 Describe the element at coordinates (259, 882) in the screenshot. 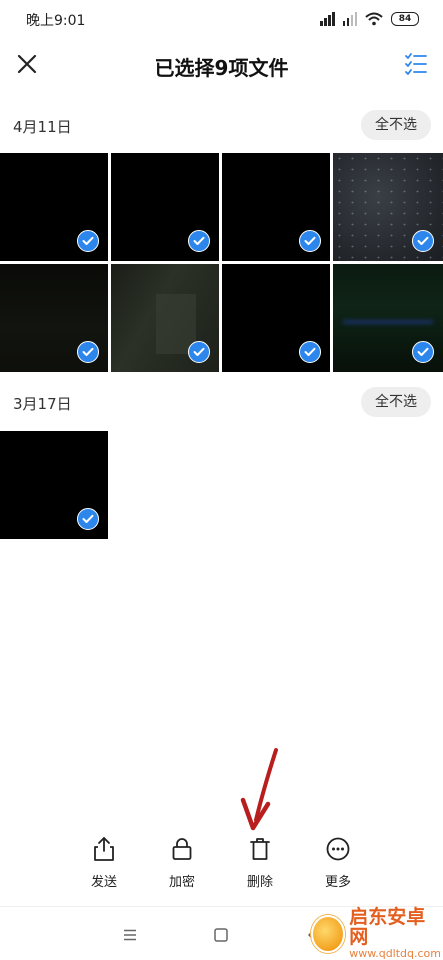

I see `delete-label: 删除` at that location.